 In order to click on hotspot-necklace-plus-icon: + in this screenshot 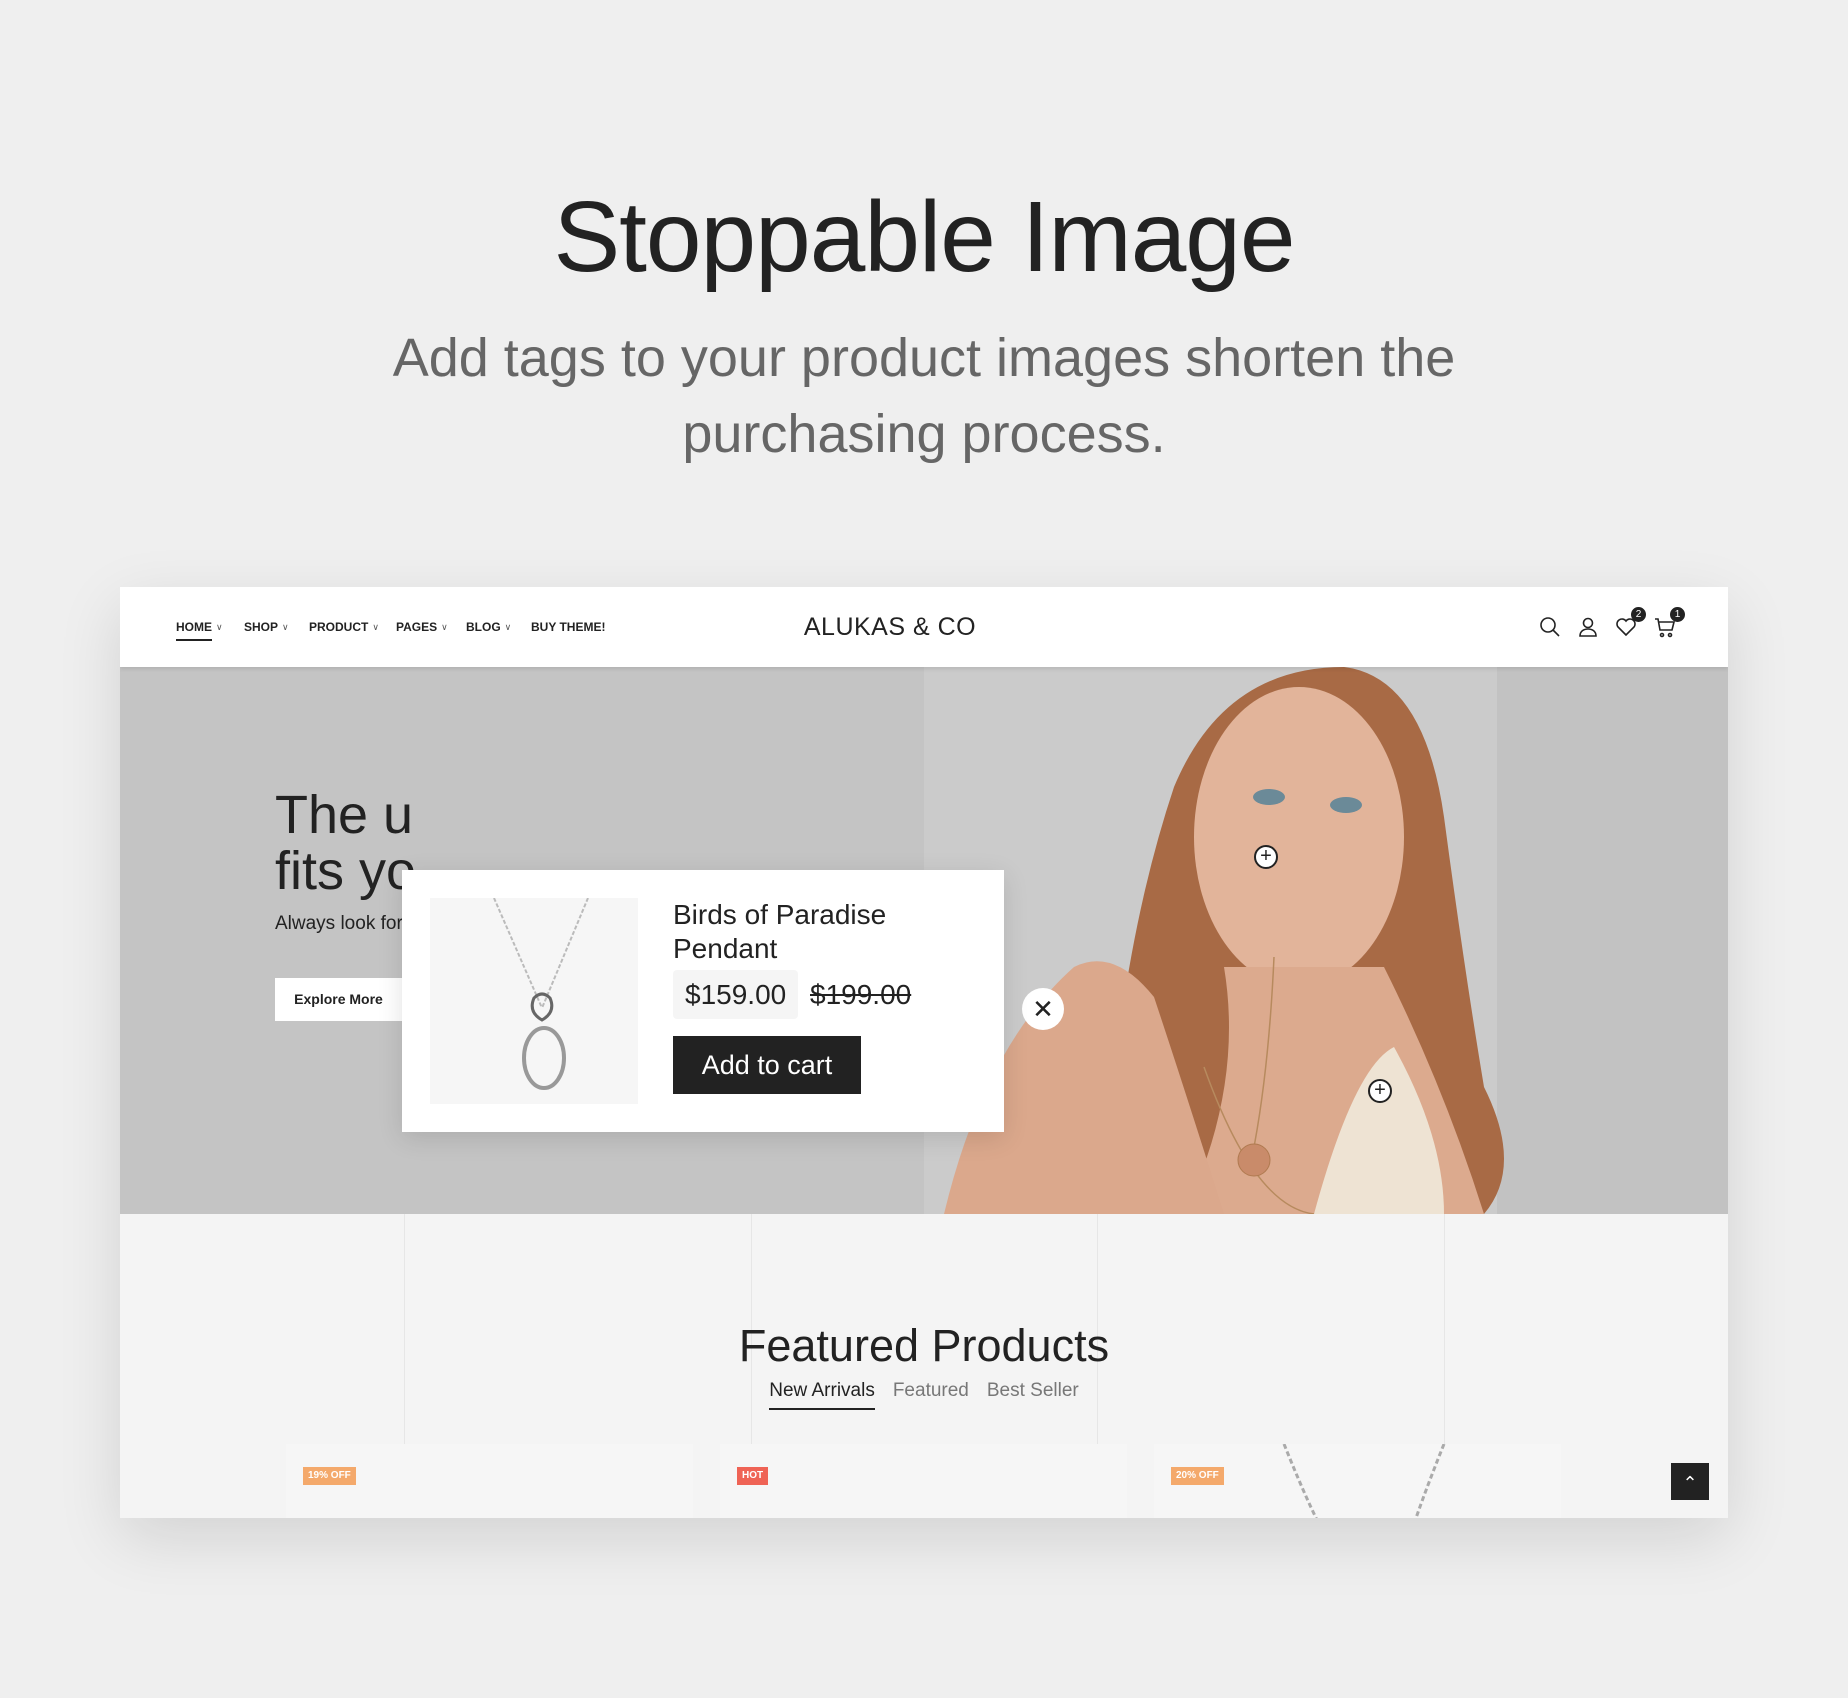, I will do `click(1380, 1091)`.